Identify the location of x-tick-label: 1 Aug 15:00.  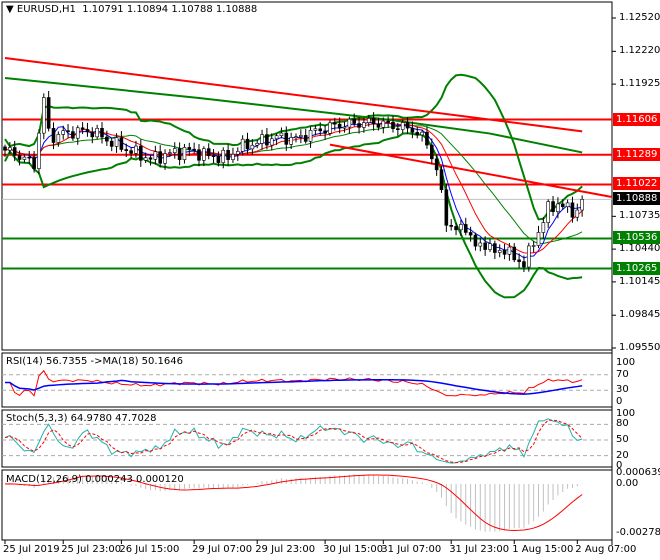
(543, 549).